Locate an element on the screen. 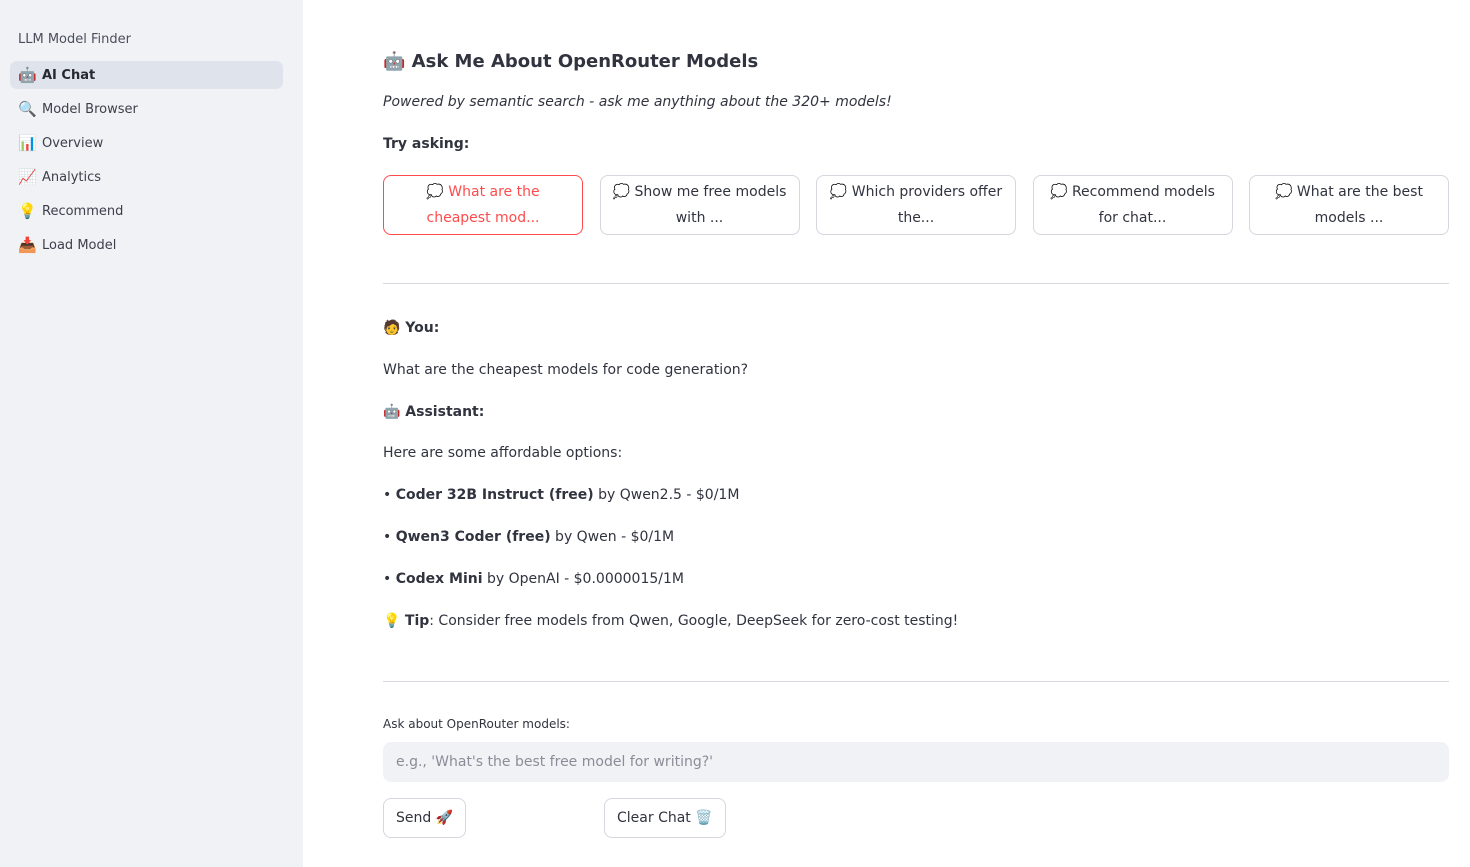  assistant-intro: Here are some affordable options: is located at coordinates (503, 453).